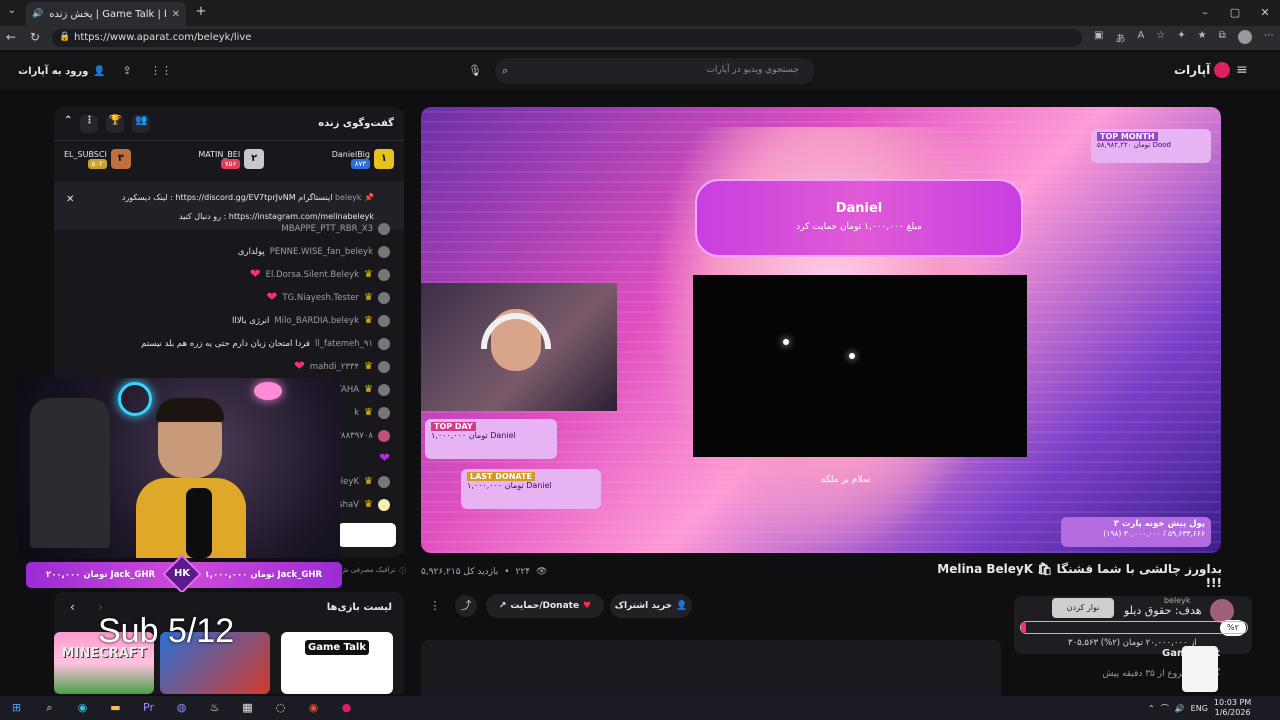 The height and width of the screenshot is (720, 1280). What do you see at coordinates (435, 606) in the screenshot?
I see `more-options-icon: ⋮` at bounding box center [435, 606].